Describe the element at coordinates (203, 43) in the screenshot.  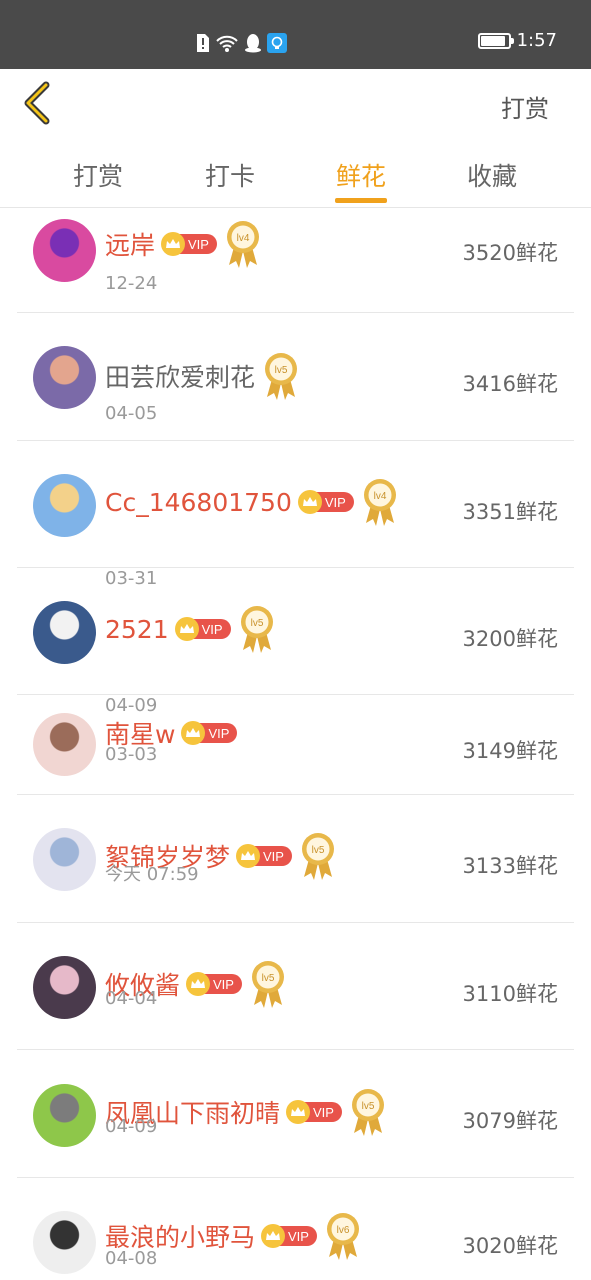
I see `sim-alert-icon` at that location.